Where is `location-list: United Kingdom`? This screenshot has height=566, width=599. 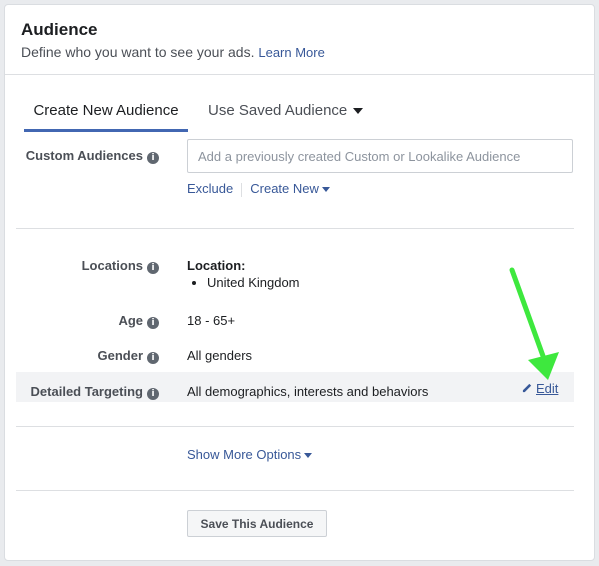
location-list: United Kingdom is located at coordinates (243, 282).